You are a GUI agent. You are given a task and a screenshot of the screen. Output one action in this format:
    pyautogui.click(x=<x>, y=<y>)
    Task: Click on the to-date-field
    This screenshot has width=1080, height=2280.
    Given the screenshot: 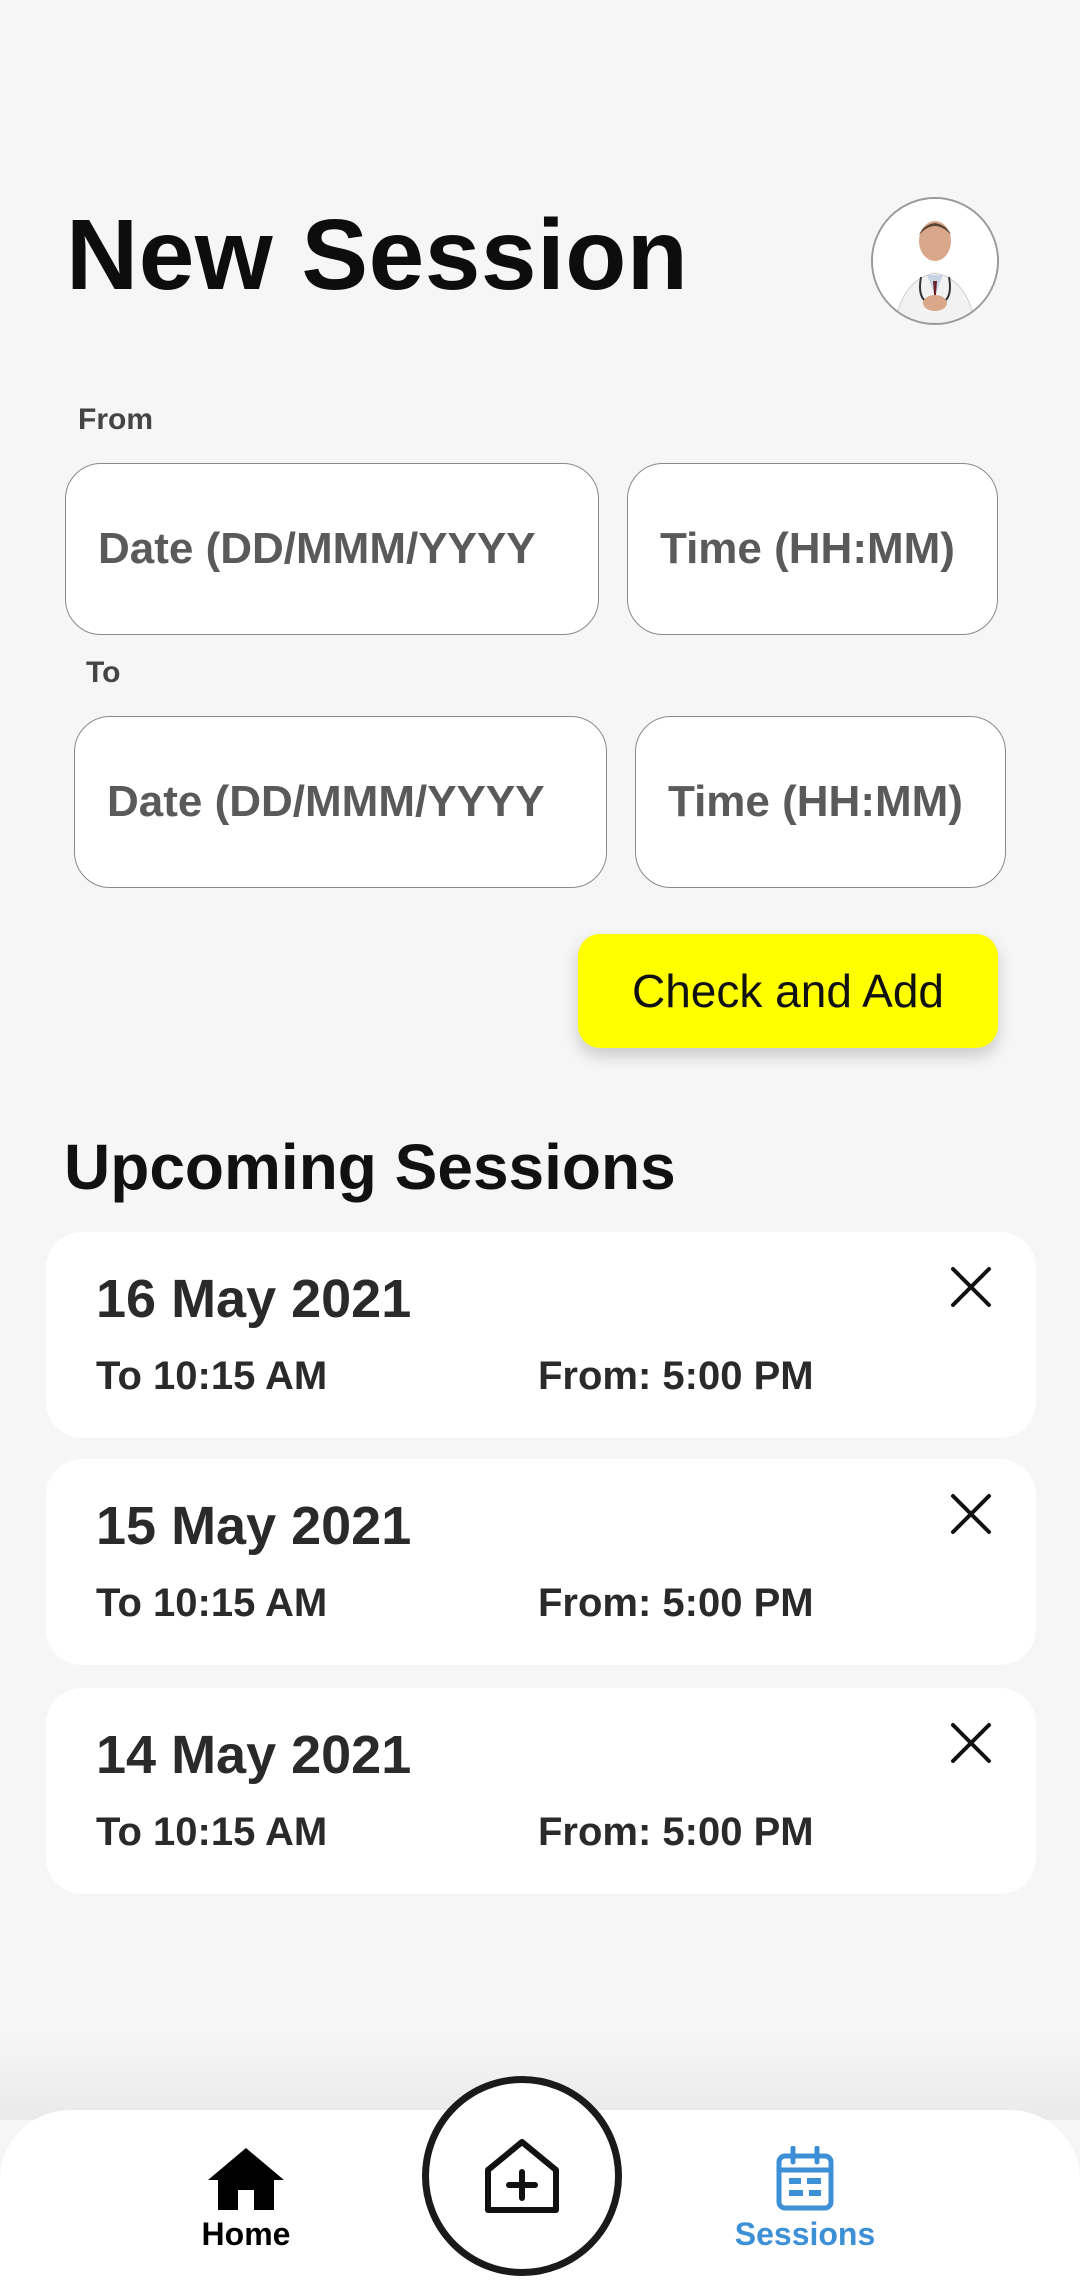 What is the action you would take?
    pyautogui.click(x=340, y=802)
    